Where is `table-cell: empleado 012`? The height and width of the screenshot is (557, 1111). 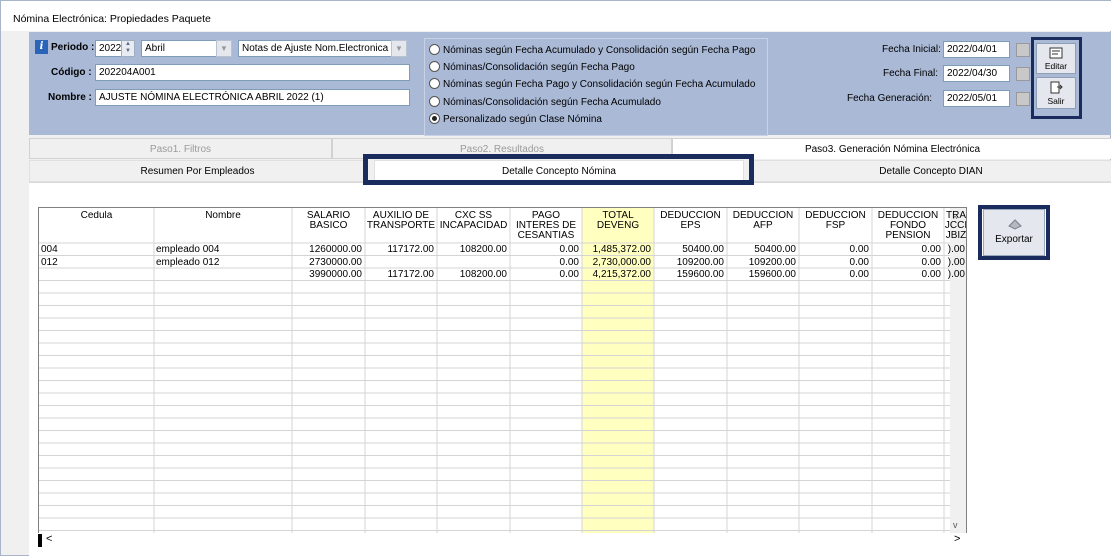
table-cell: empleado 012 is located at coordinates (222, 263).